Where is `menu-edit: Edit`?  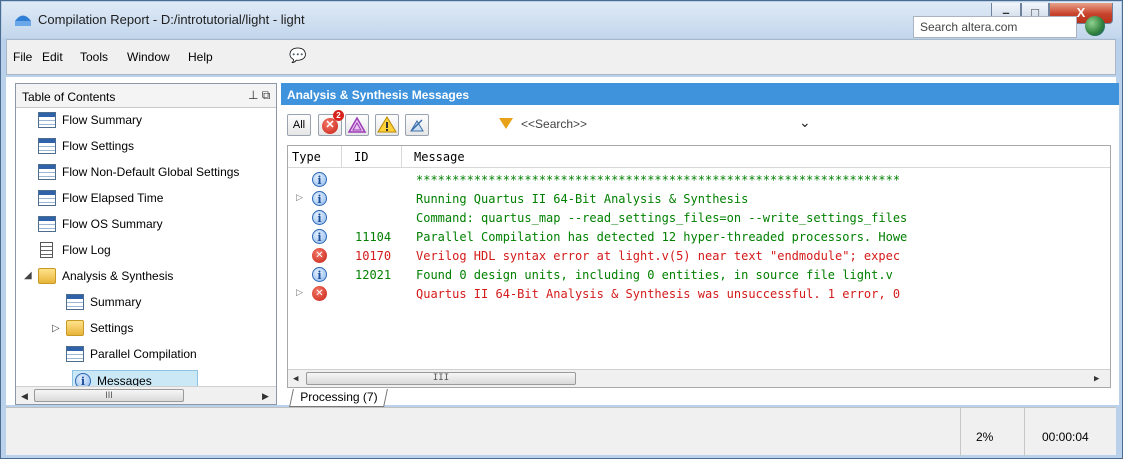
menu-edit: Edit is located at coordinates (52, 57).